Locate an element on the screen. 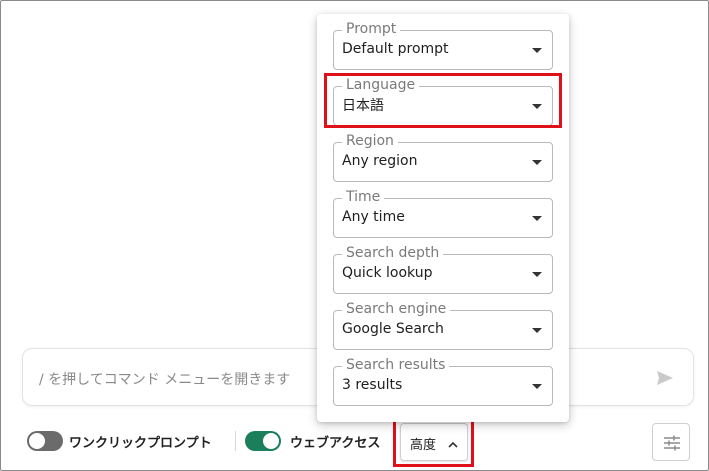 The image size is (709, 471). search-depth-select-label: Search depth is located at coordinates (393, 253).